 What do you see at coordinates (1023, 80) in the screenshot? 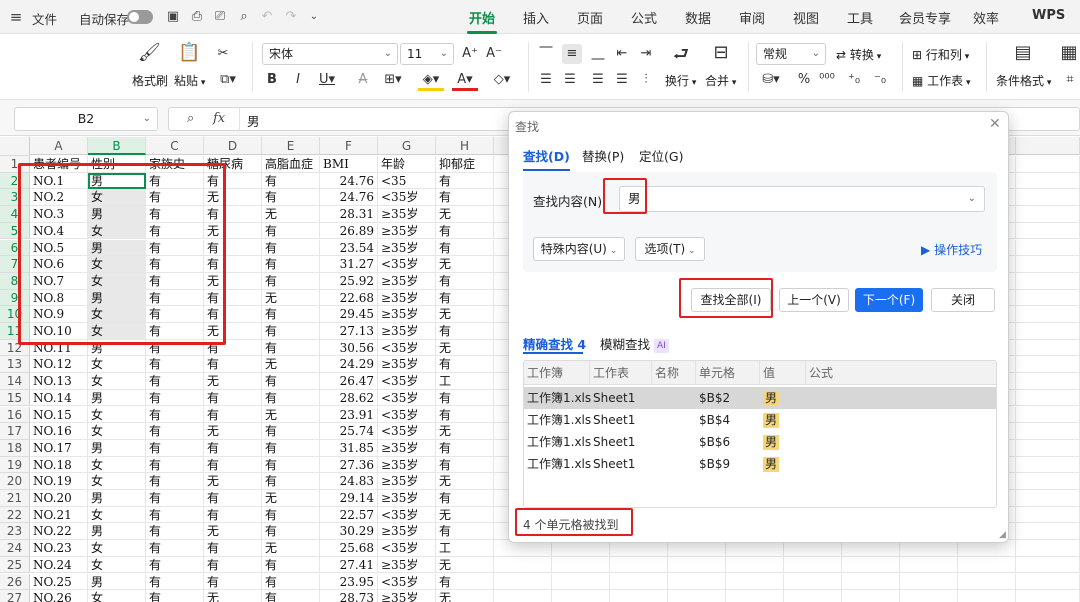
I see `conditional-format-button: 条件格式 ▾` at bounding box center [1023, 80].